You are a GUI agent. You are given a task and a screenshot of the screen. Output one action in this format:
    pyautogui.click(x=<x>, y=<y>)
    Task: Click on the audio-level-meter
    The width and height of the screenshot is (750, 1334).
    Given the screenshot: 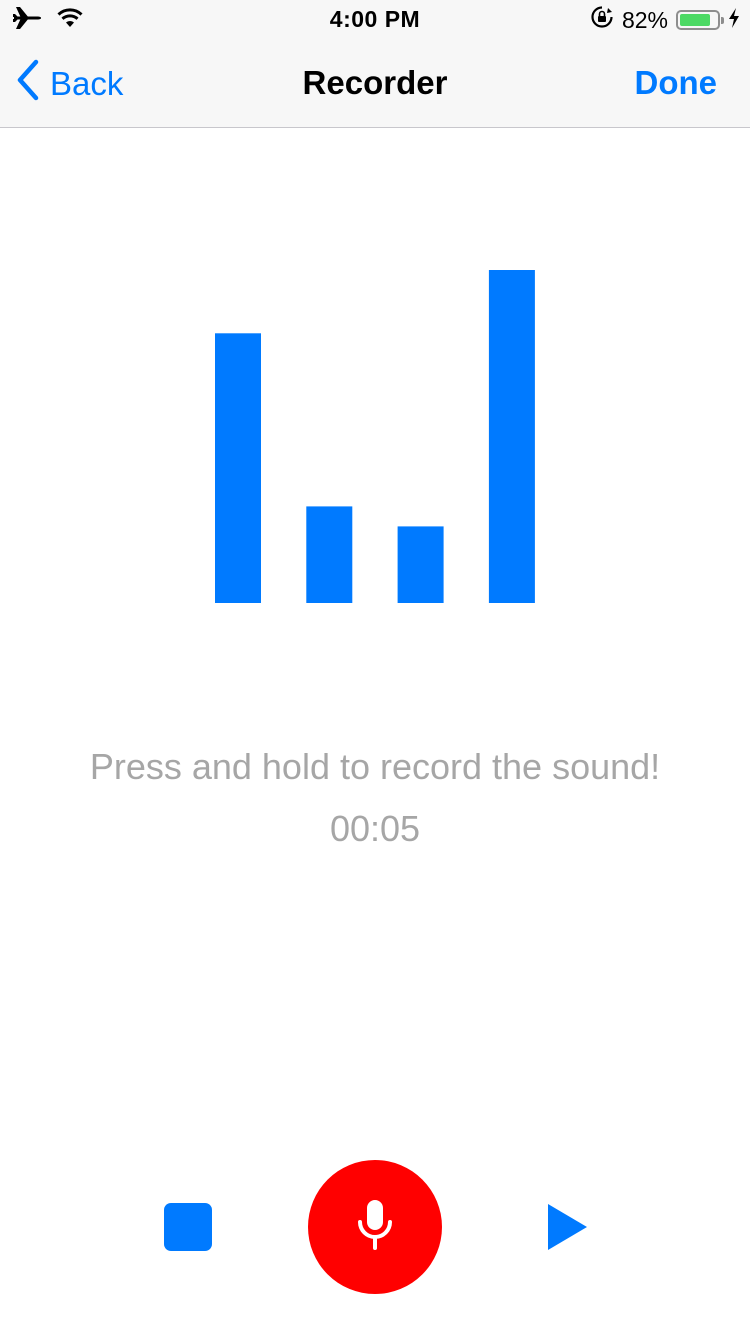 What is the action you would take?
    pyautogui.click(x=375, y=436)
    